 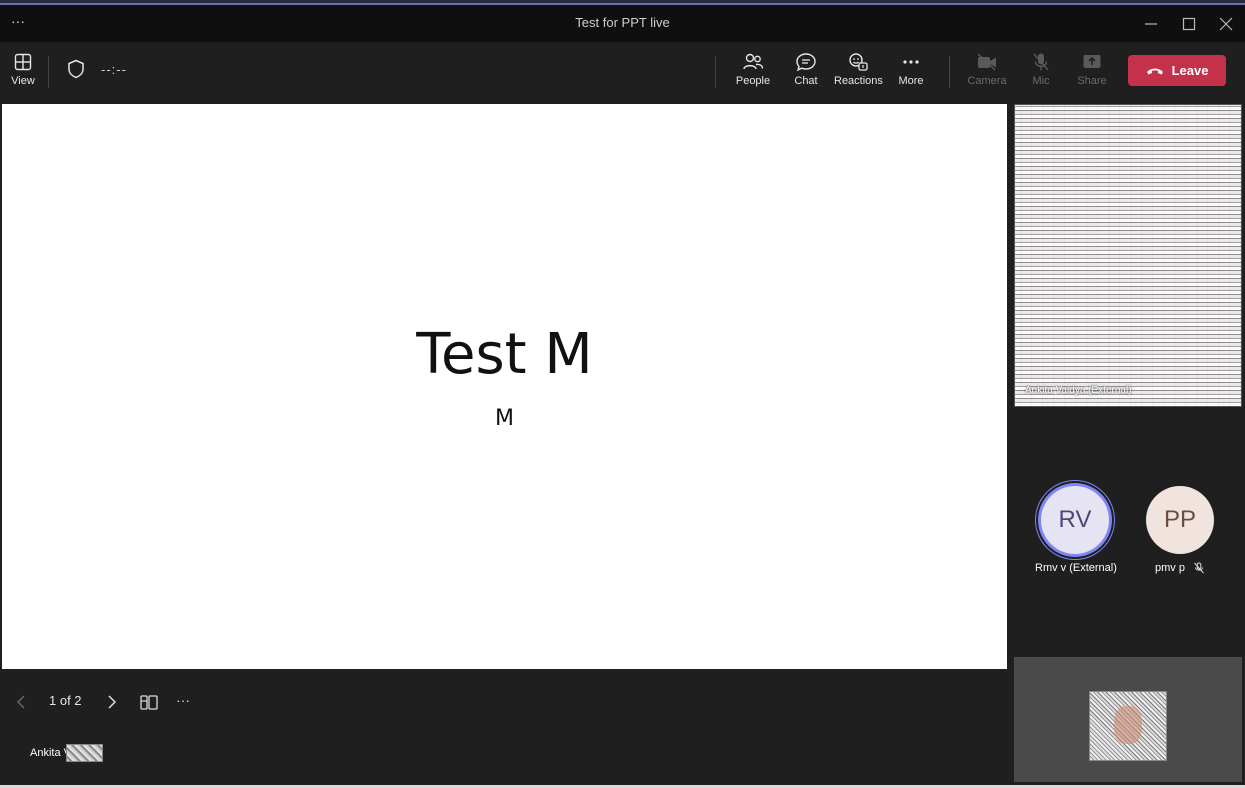 I want to click on maximize-button, so click(x=1189, y=24).